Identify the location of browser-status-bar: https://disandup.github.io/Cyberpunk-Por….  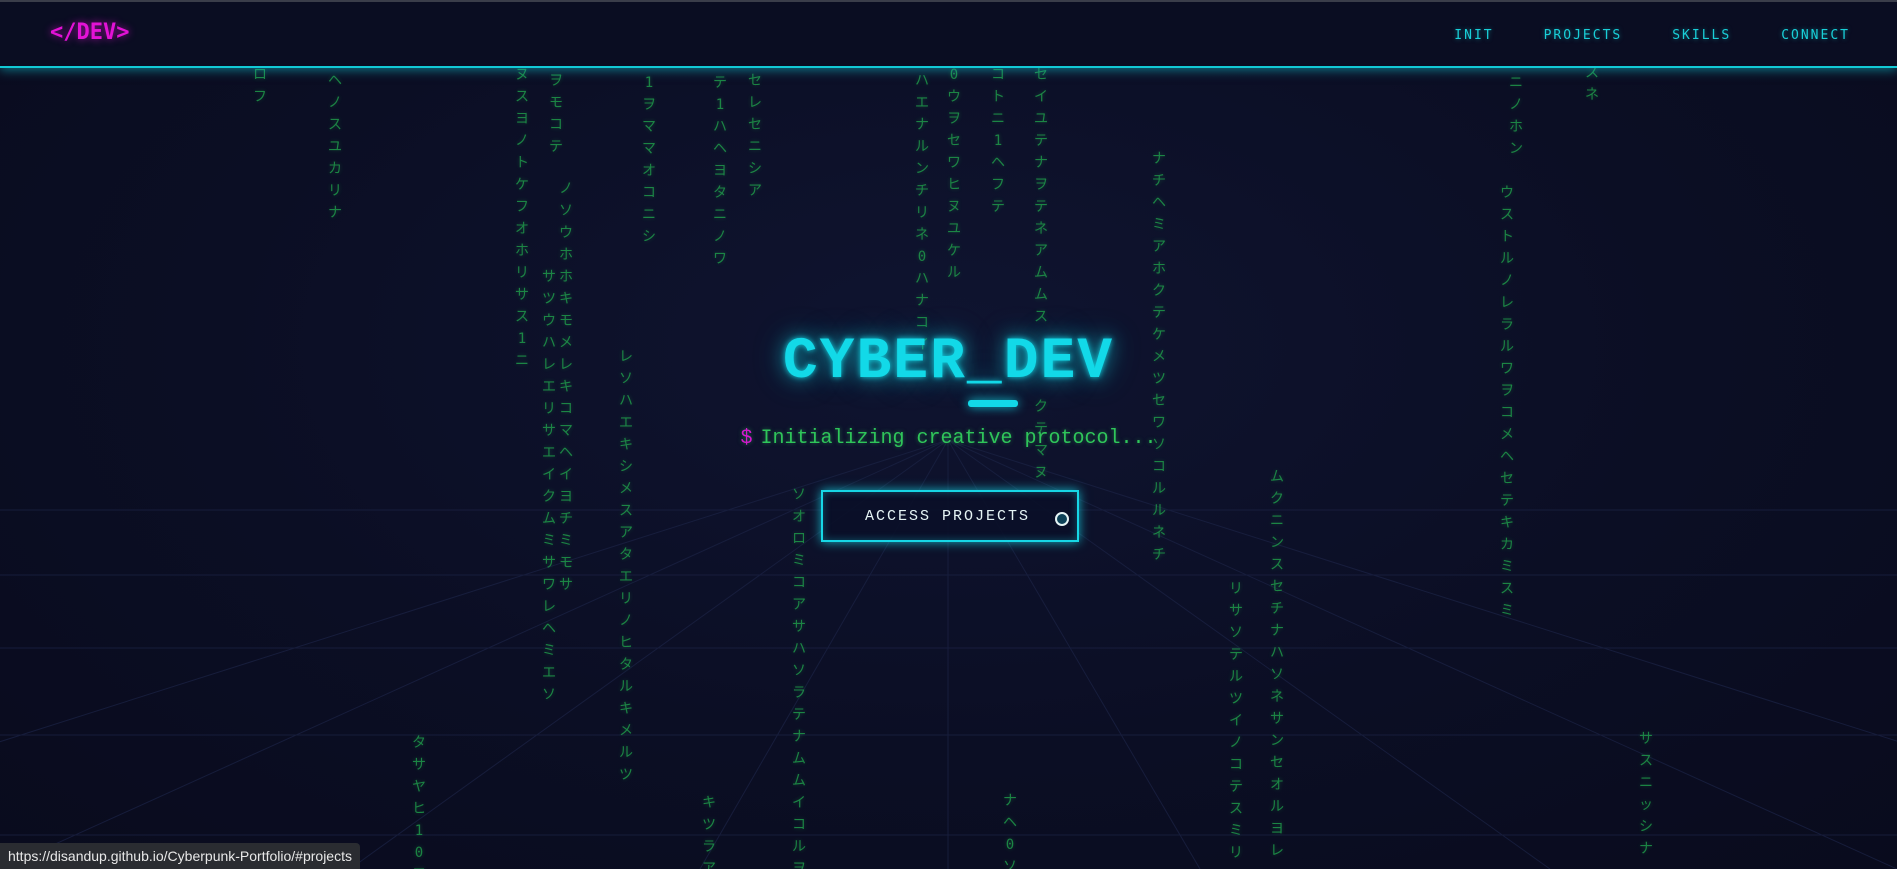
(180, 856).